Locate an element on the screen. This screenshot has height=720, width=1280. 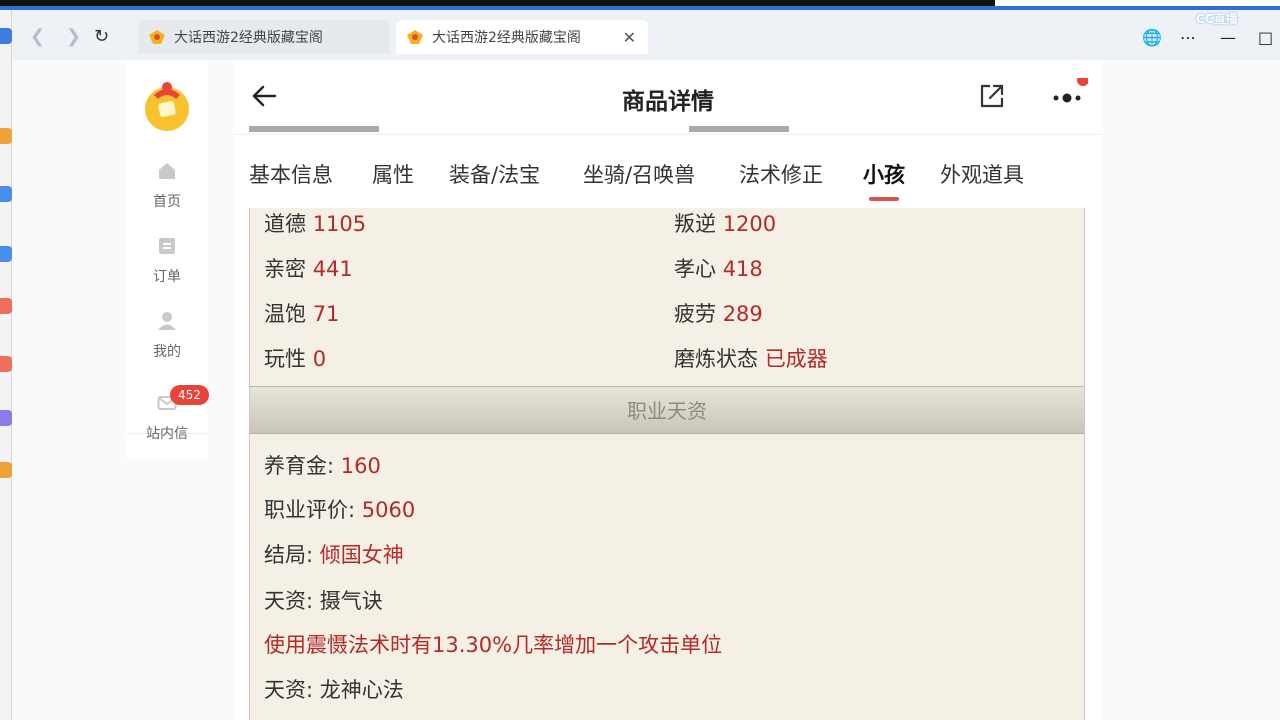
nav-home: 首页 is located at coordinates (167, 186).